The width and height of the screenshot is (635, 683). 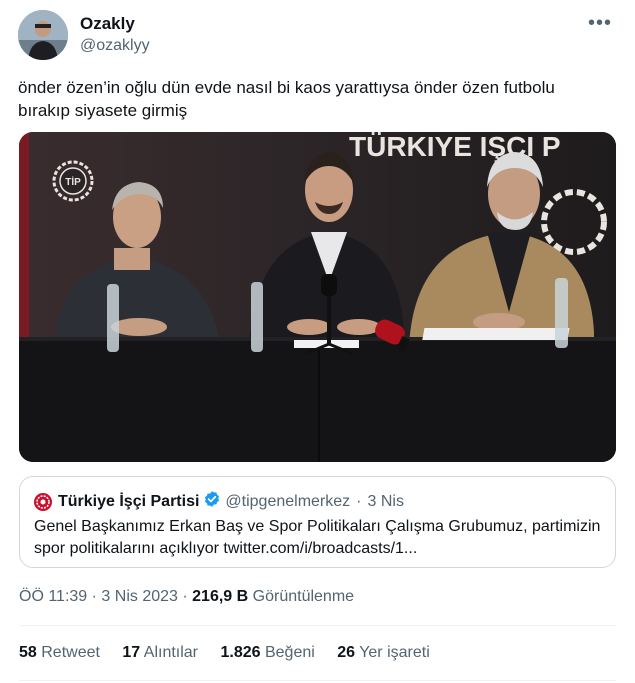 I want to click on verified-badge-icon, so click(x=212, y=501).